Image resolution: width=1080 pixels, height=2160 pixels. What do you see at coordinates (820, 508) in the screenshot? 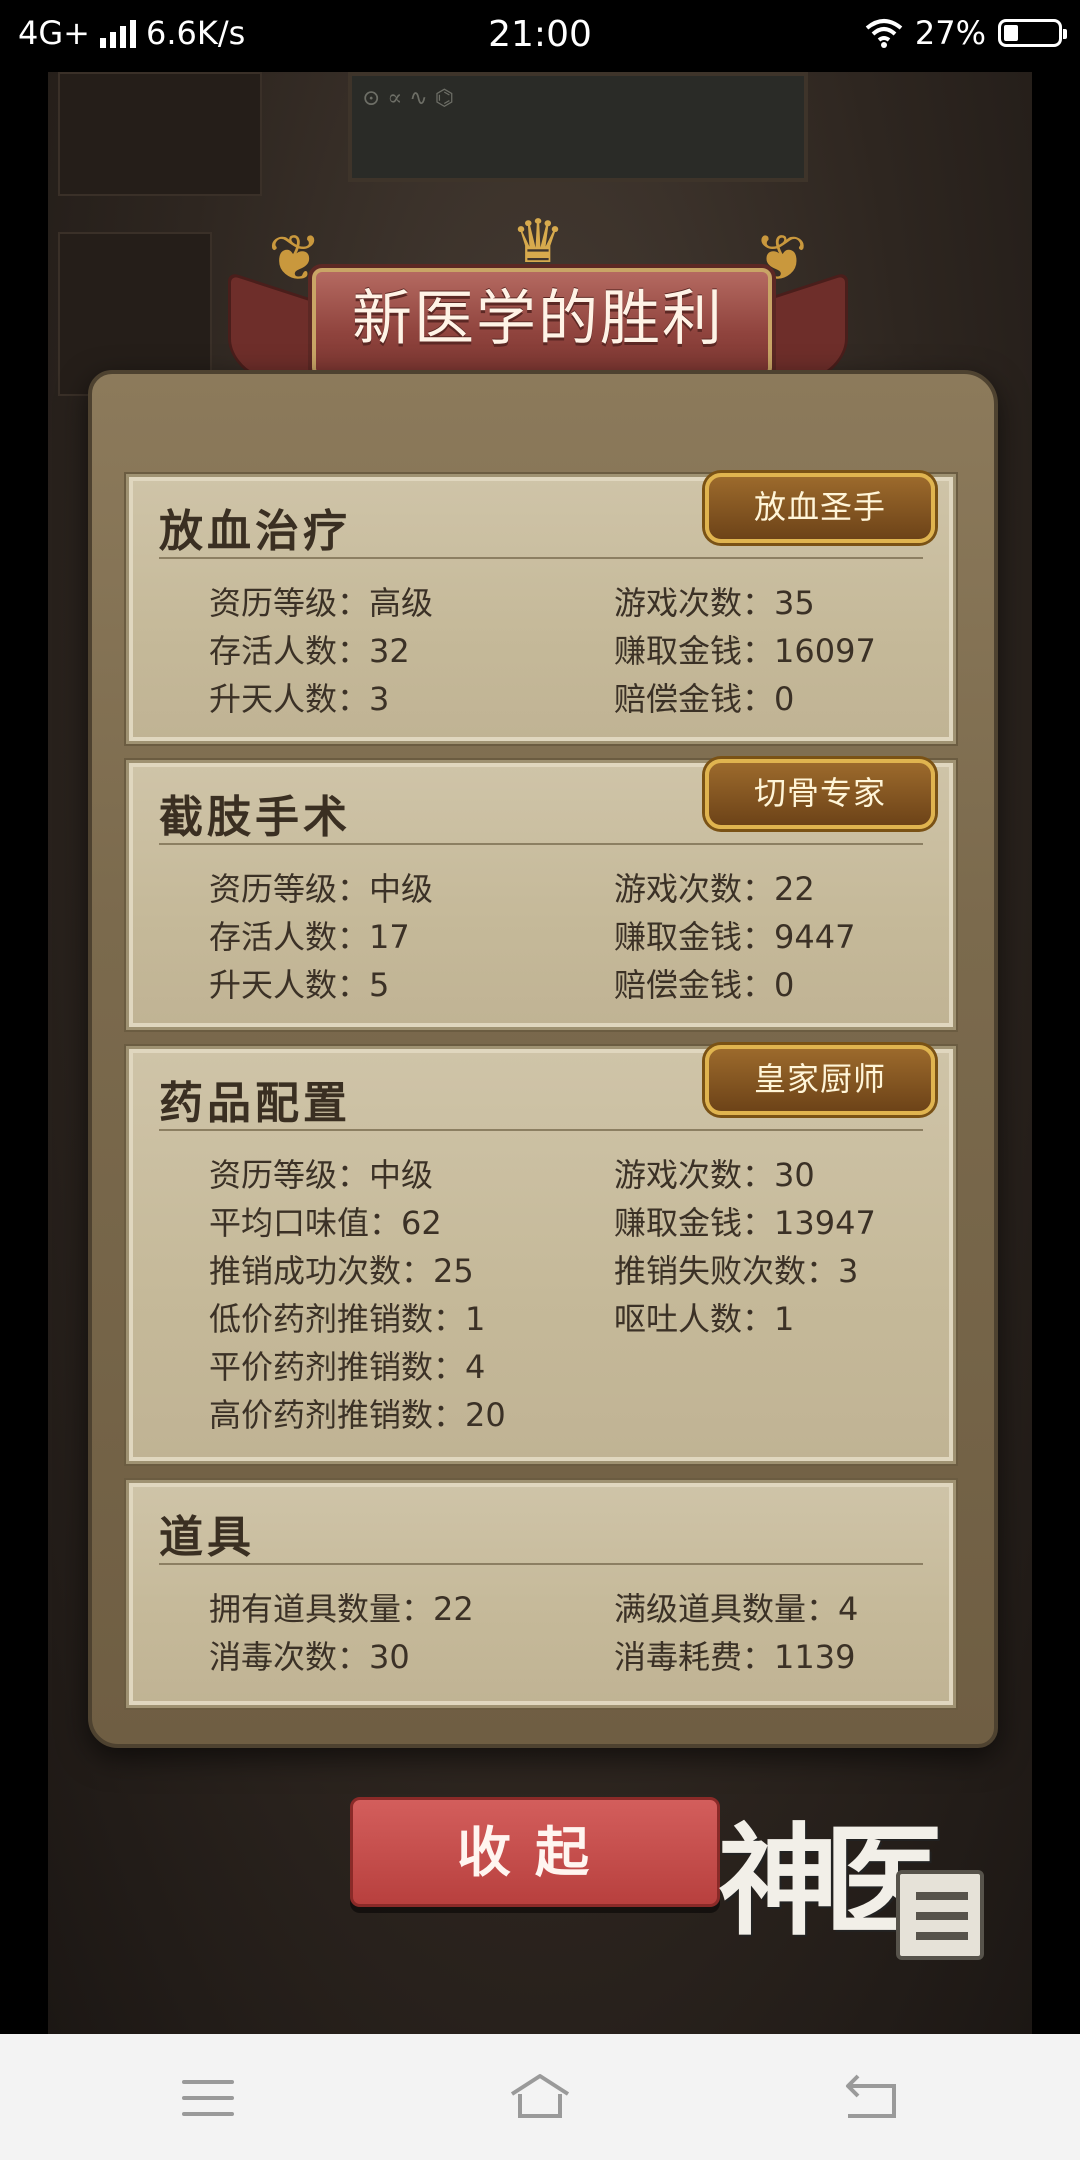
I see `title-badge: 放血圣手` at bounding box center [820, 508].